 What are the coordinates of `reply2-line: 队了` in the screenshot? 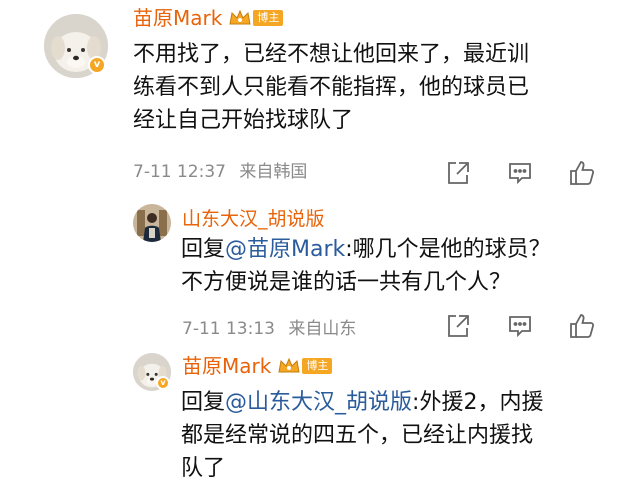 It's located at (203, 468).